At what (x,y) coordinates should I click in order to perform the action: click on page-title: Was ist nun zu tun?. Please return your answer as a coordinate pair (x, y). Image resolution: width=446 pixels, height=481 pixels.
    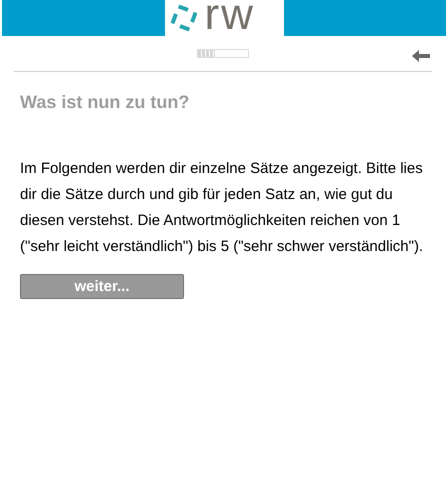
    Looking at the image, I should click on (105, 102).